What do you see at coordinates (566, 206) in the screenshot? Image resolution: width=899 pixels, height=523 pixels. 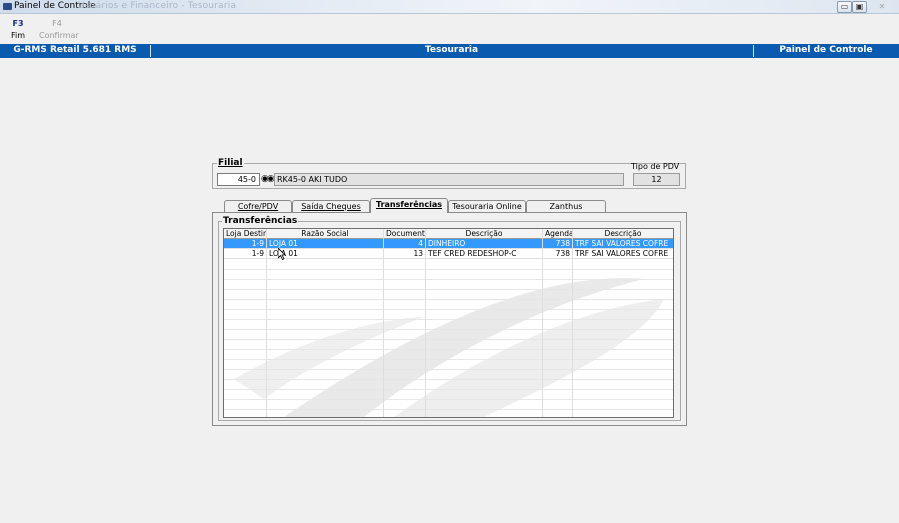 I see `tab-label: Zanthus` at bounding box center [566, 206].